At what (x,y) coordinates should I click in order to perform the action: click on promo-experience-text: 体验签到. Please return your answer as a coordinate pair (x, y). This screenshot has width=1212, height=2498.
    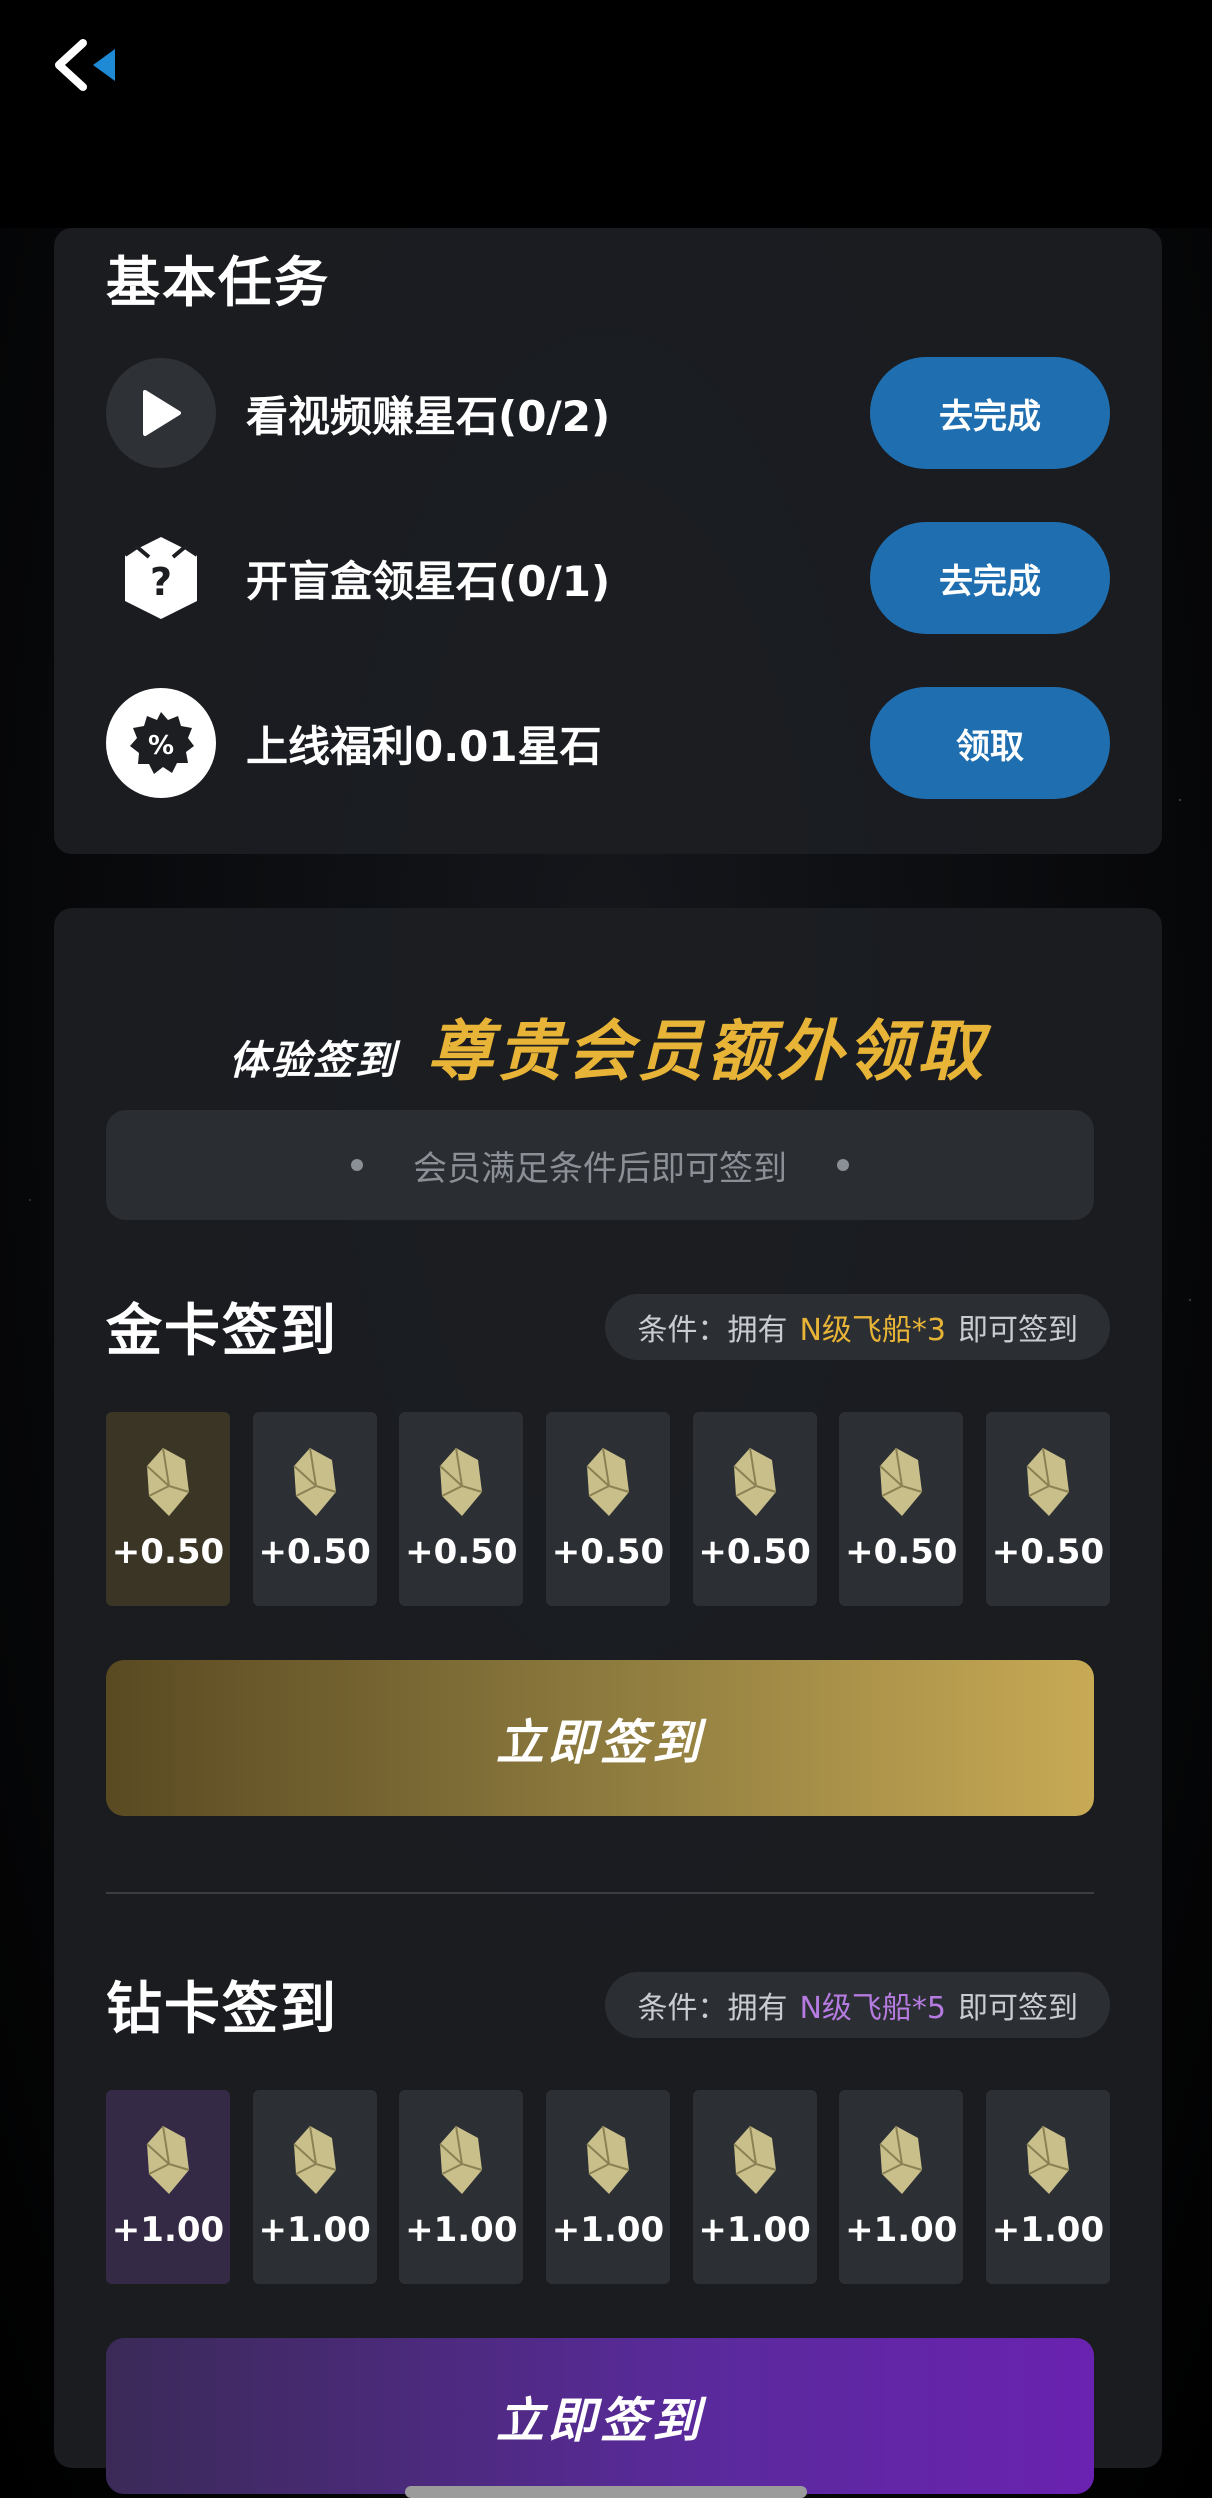
    Looking at the image, I should click on (313, 1061).